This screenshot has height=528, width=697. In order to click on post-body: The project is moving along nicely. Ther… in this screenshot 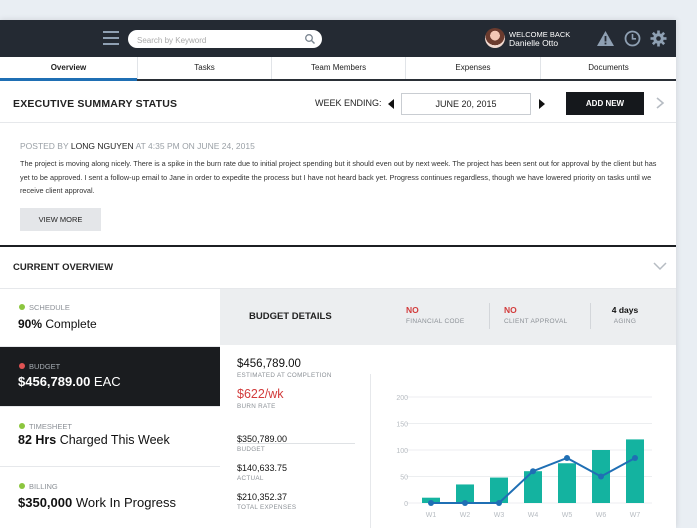, I will do `click(338, 177)`.